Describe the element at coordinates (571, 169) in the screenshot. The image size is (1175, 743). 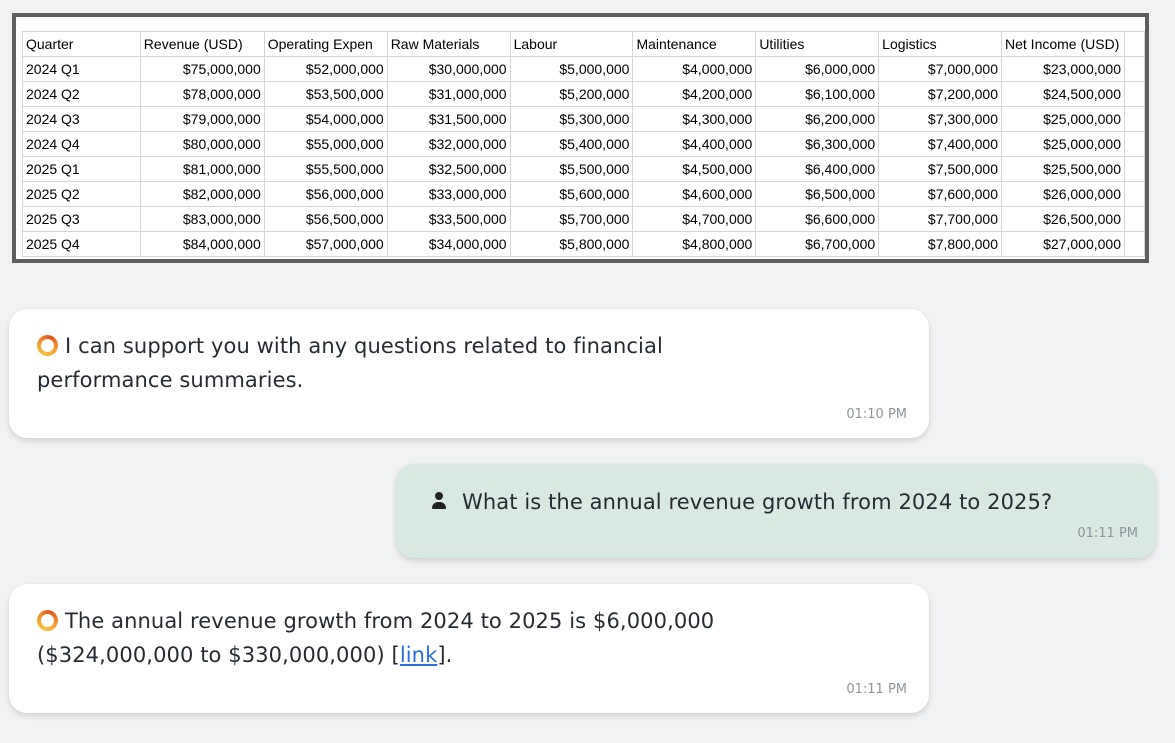
I see `table-cell: $5,500,000` at that location.